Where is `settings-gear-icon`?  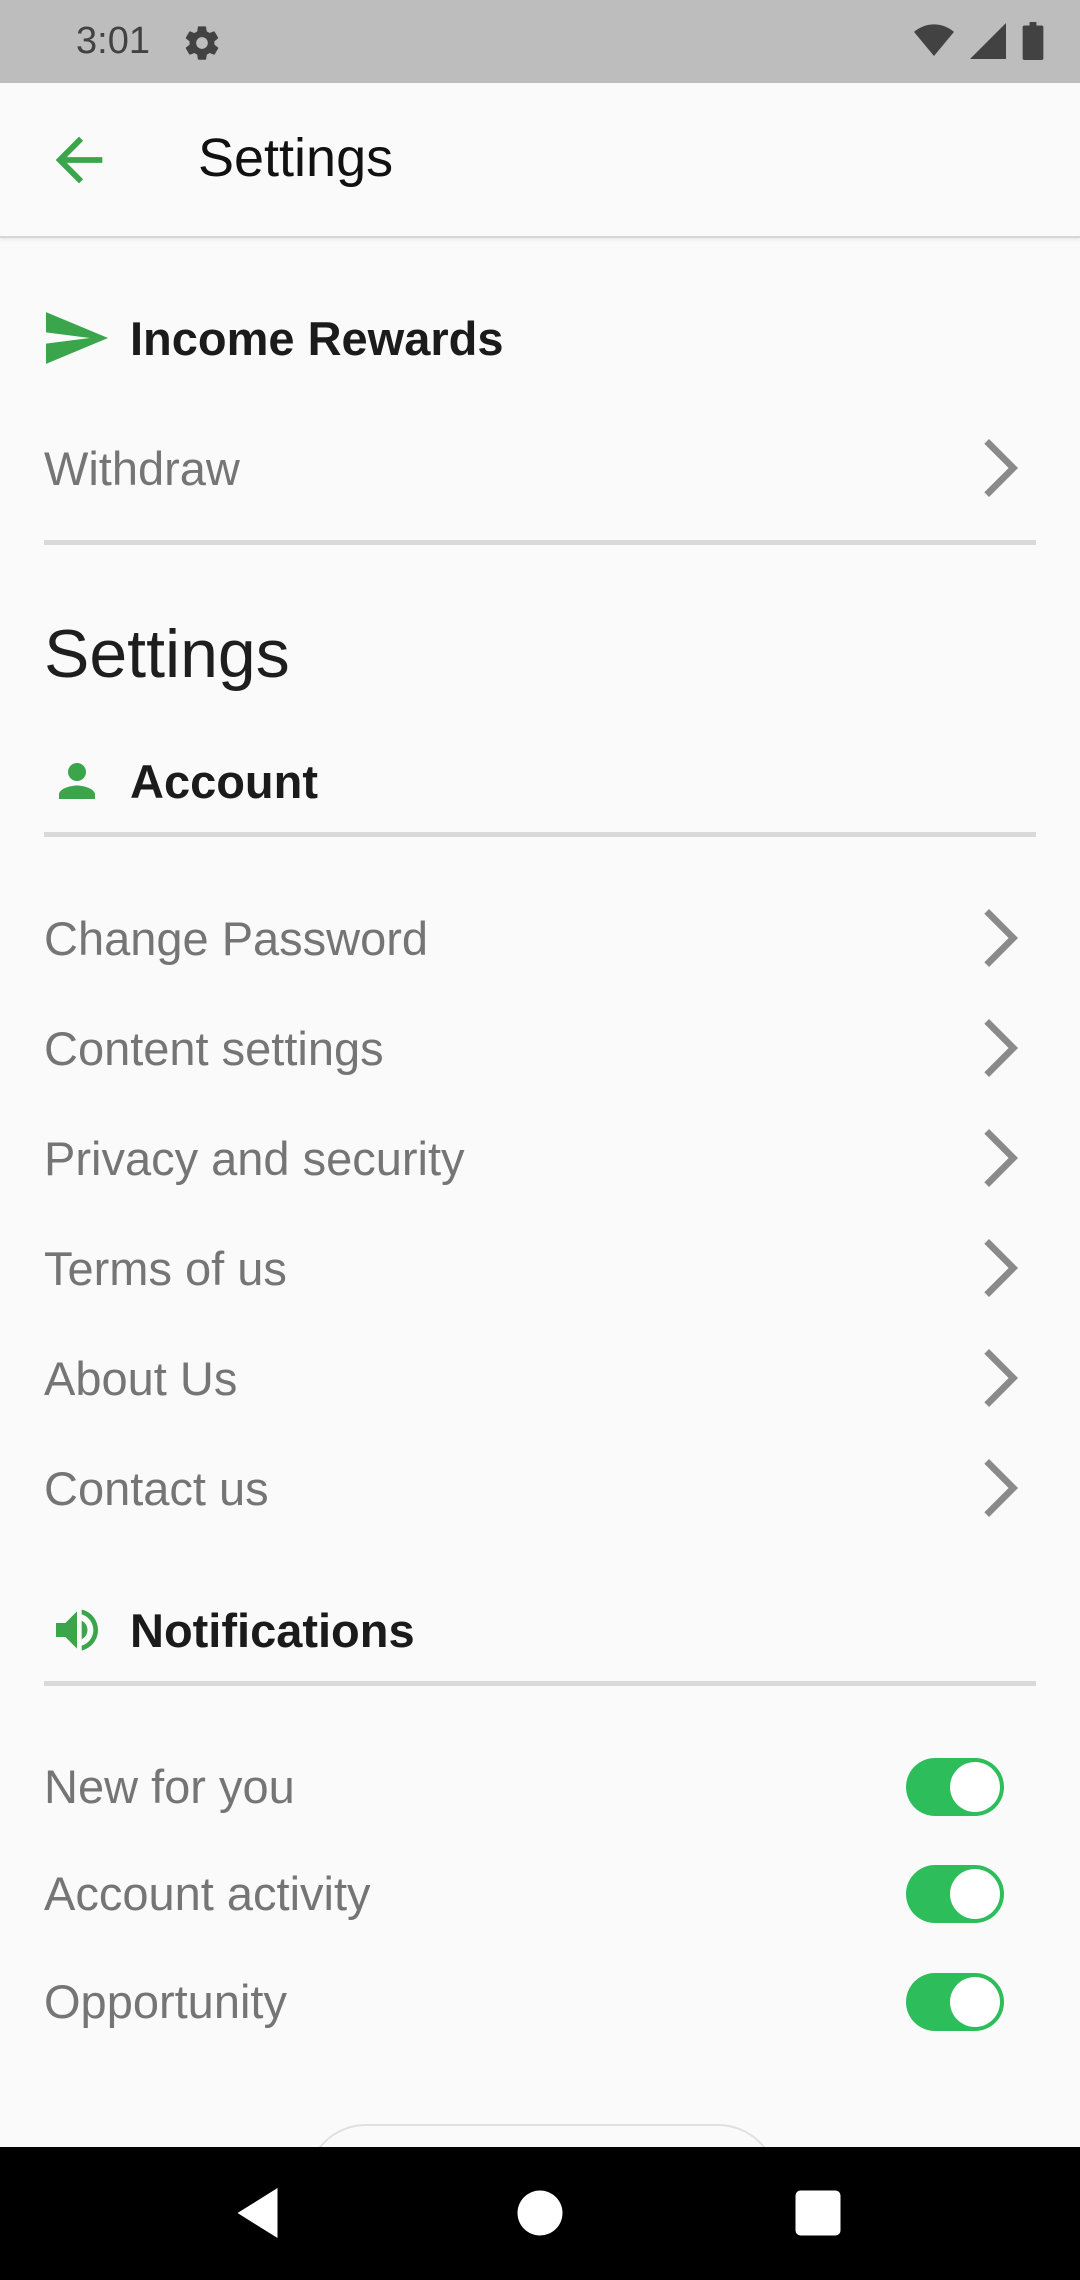
settings-gear-icon is located at coordinates (202, 43).